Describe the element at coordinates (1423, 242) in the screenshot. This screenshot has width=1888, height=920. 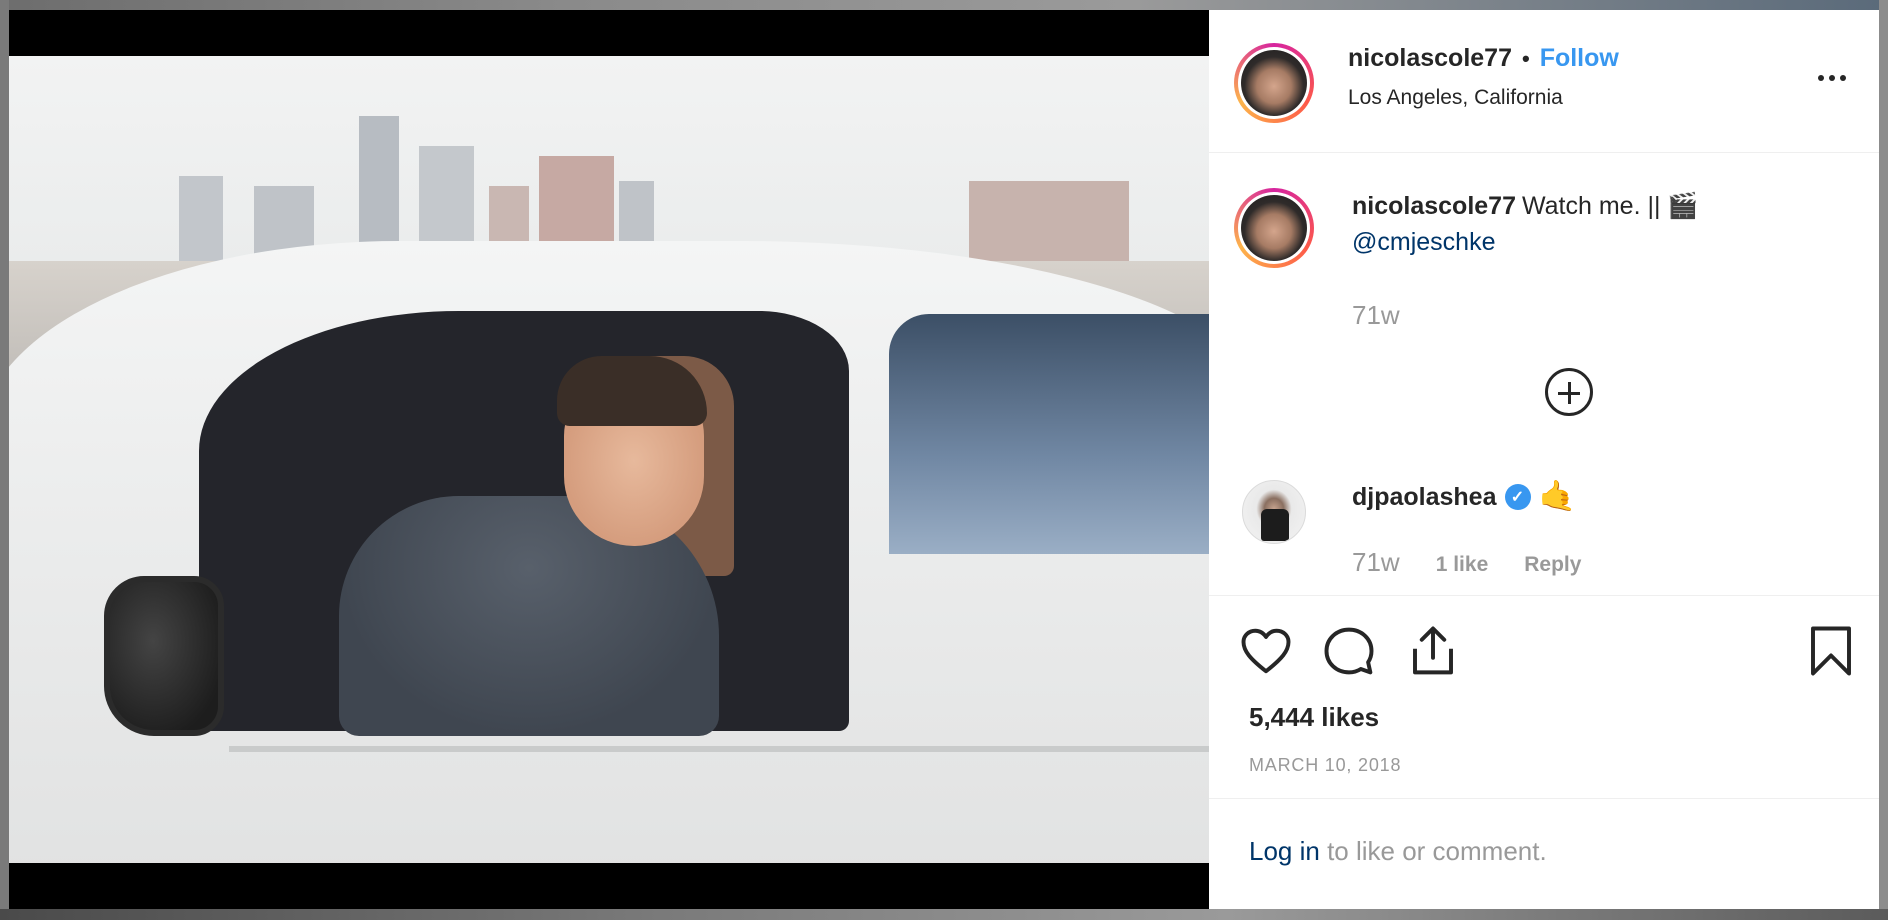
I see `caption-mention-link: @cmjeschke` at that location.